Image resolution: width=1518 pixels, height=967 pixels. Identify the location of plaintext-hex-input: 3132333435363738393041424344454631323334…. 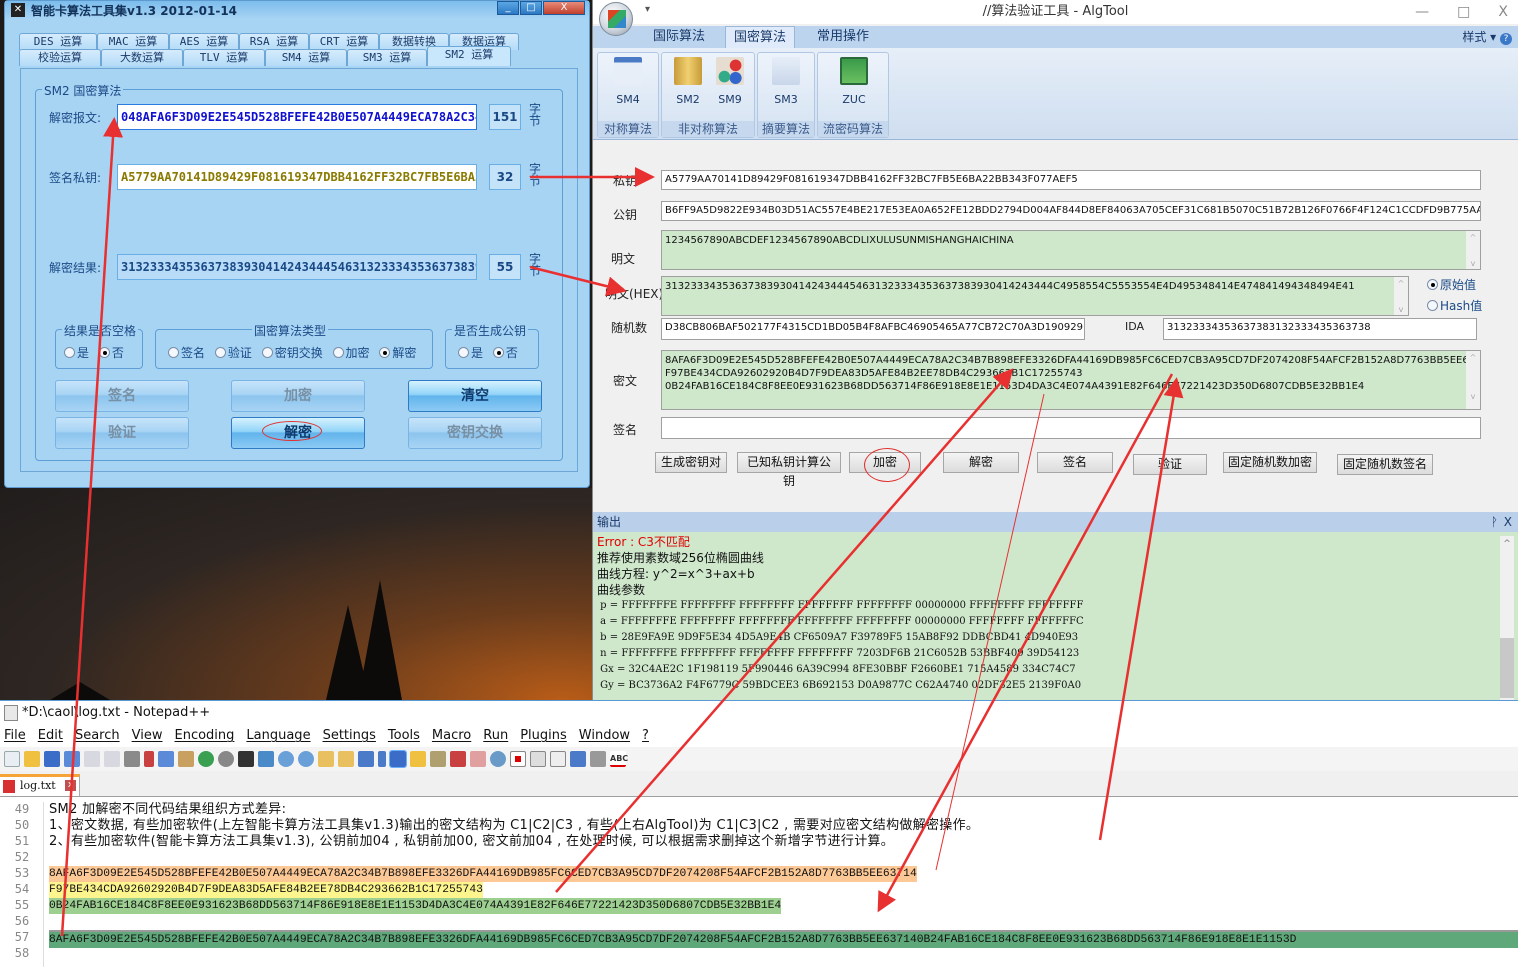
(1035, 296).